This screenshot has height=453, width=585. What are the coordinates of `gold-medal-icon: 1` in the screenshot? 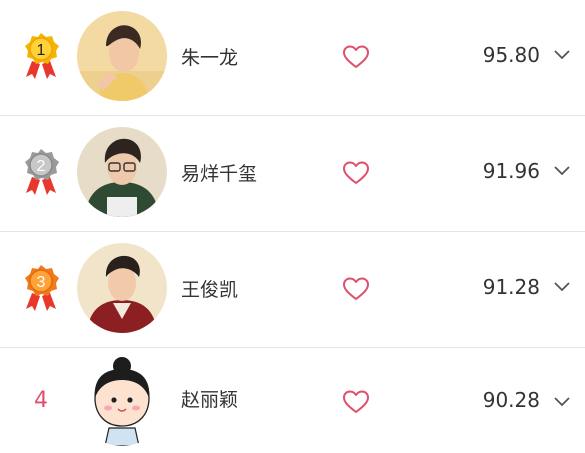 It's located at (41, 56).